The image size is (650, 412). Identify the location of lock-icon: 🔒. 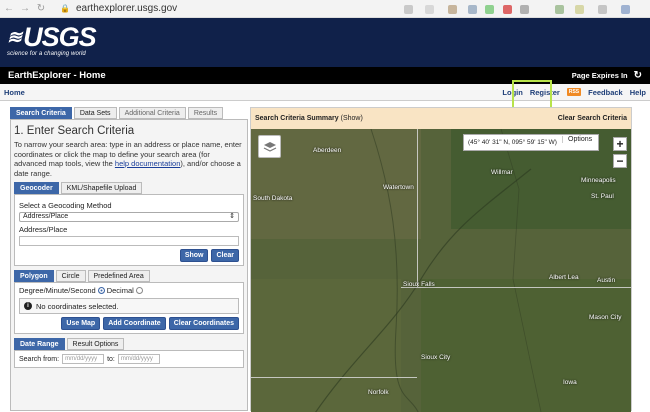
(65, 8).